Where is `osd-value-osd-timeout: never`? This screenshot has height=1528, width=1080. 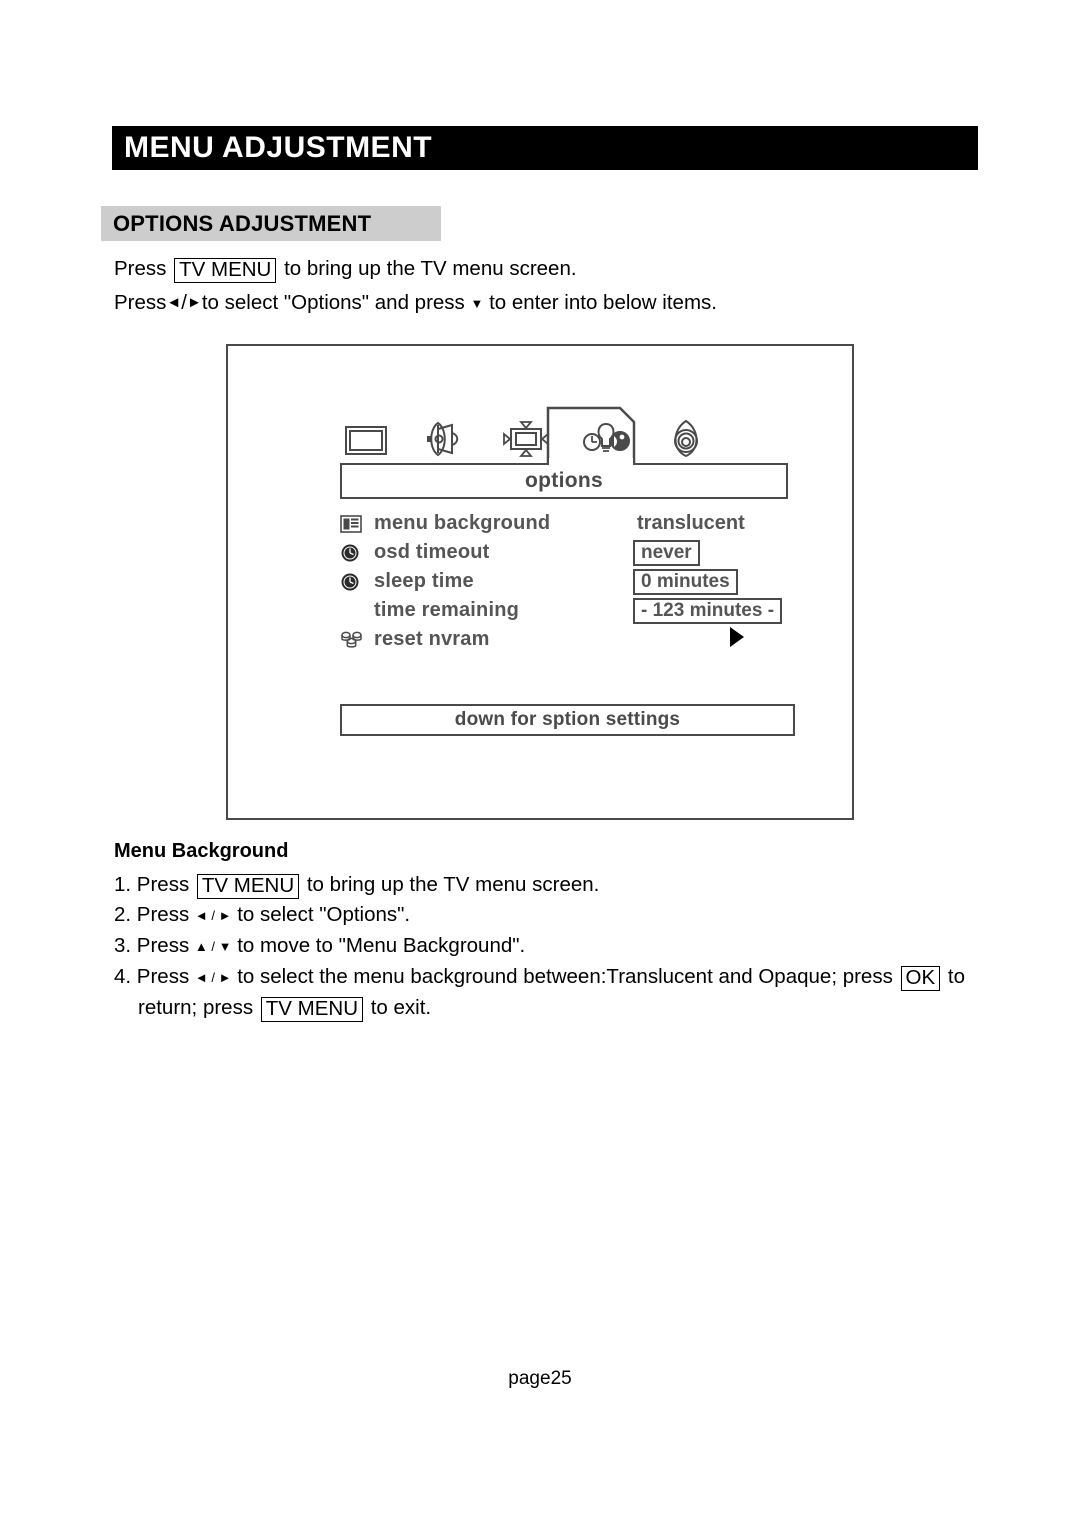
osd-value-osd-timeout: never is located at coordinates (666, 552).